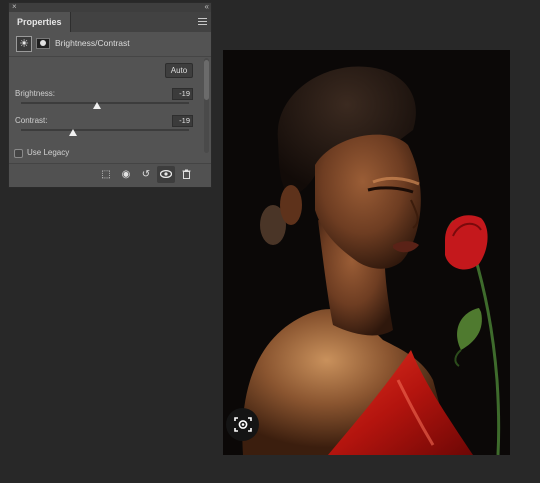 The width and height of the screenshot is (540, 483). Describe the element at coordinates (48, 152) in the screenshot. I see `use-legacy-label: Use Legacy` at that location.